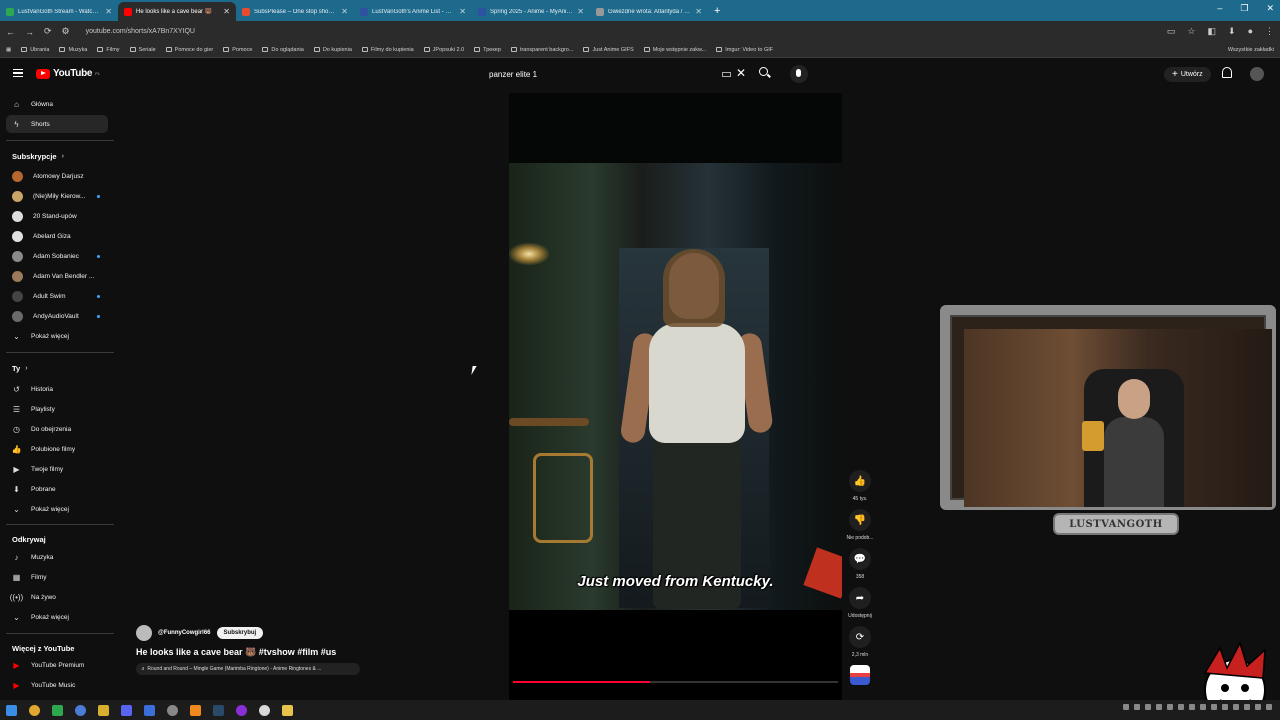 This screenshot has width=1280, height=720. What do you see at coordinates (11, 710) in the screenshot?
I see `start-icon` at bounding box center [11, 710].